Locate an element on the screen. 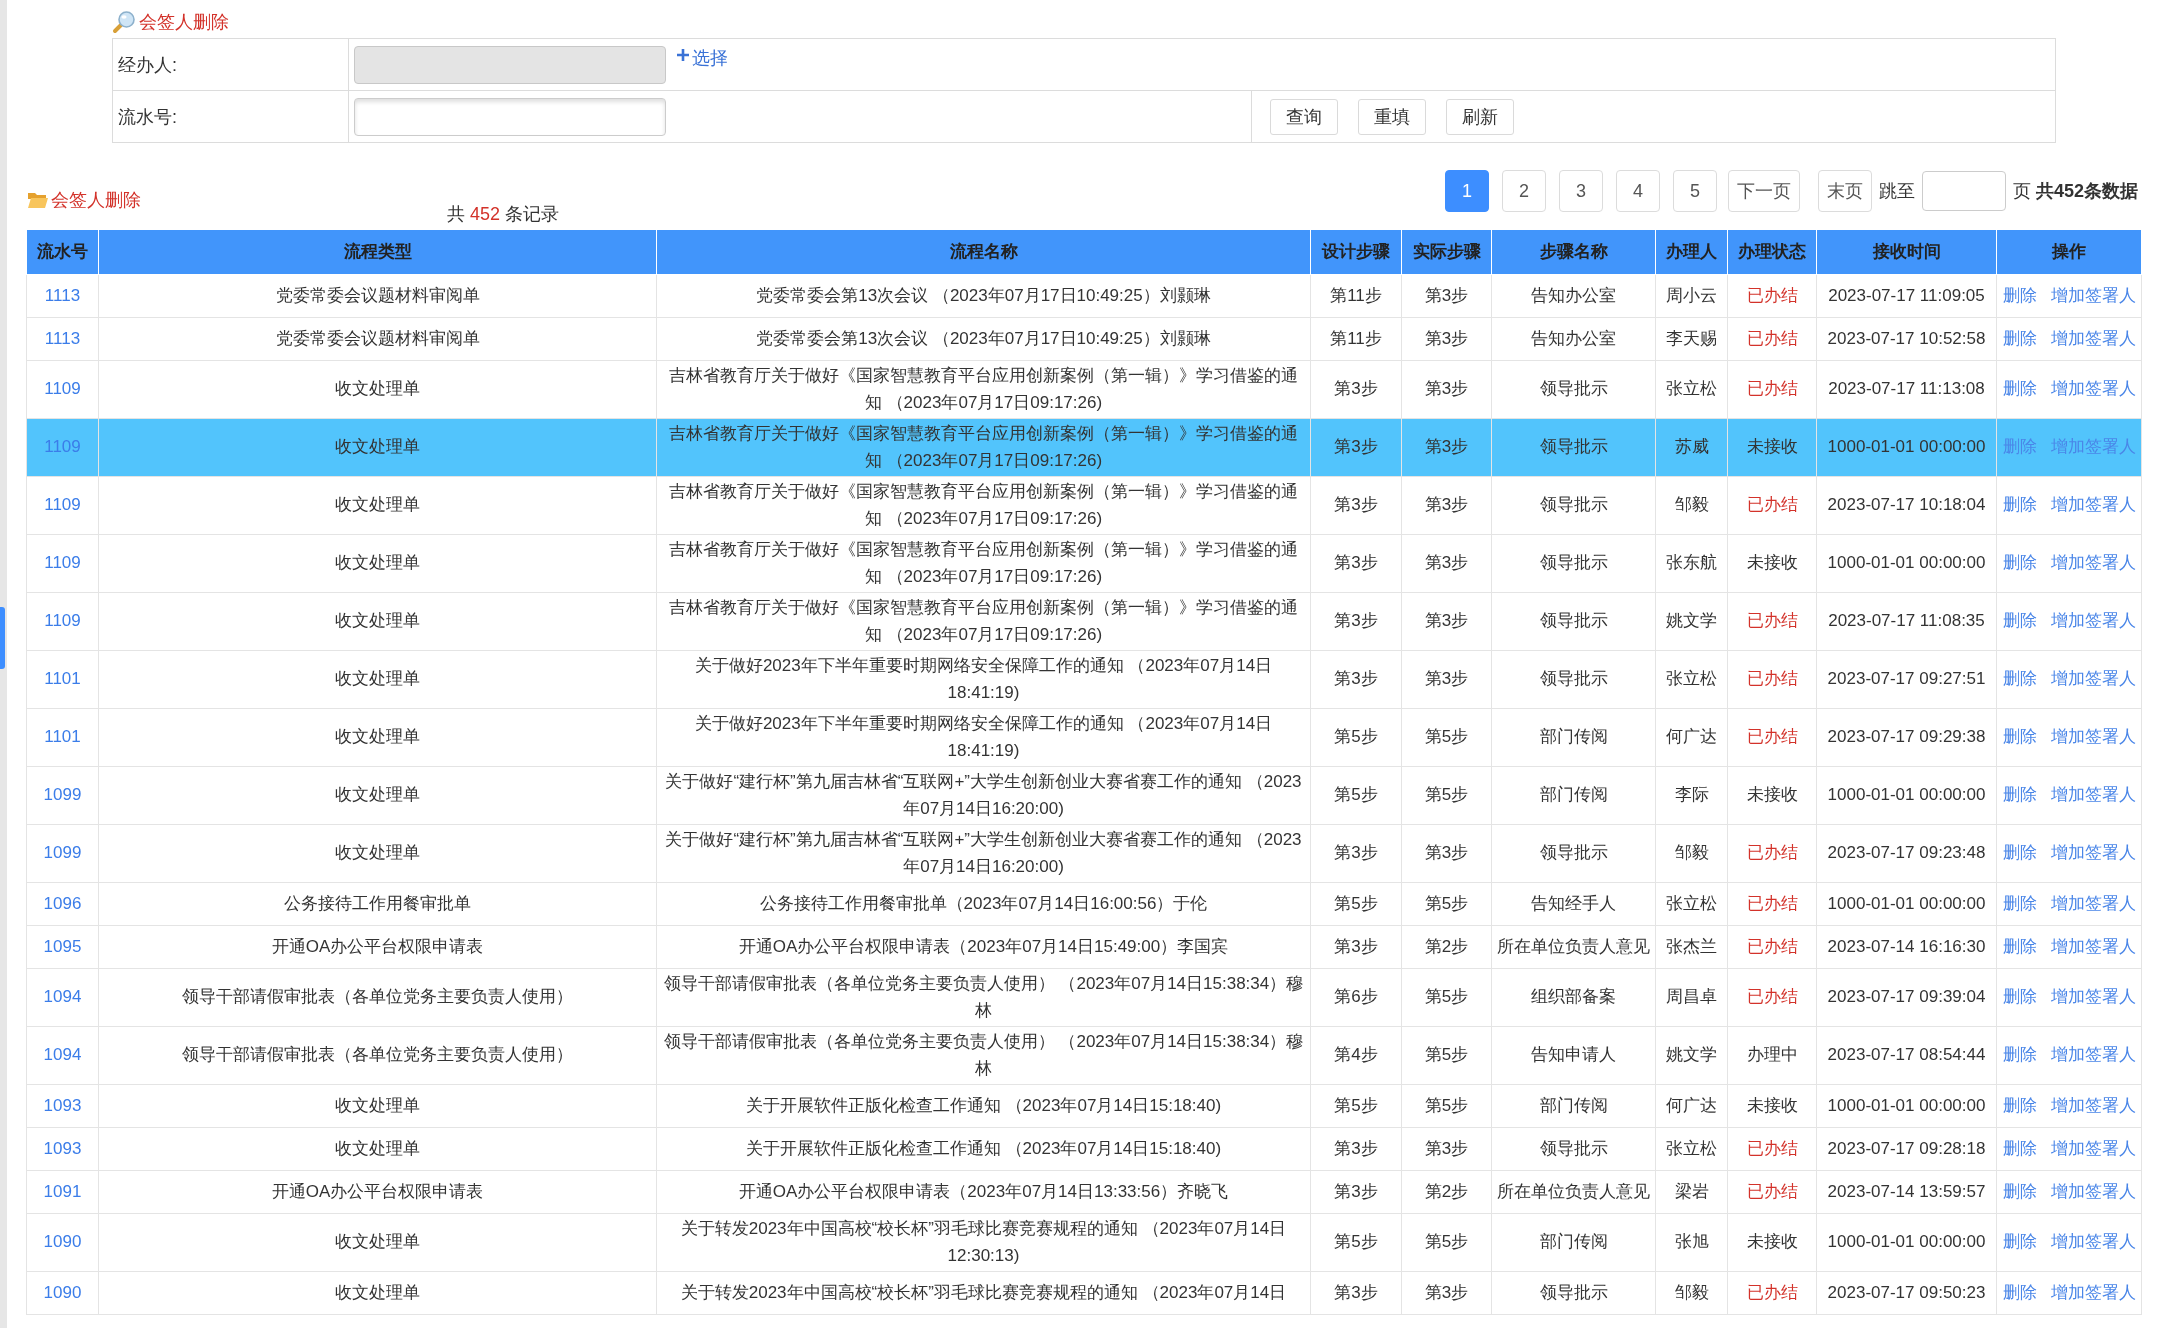  page-button: 4 is located at coordinates (1637, 191).